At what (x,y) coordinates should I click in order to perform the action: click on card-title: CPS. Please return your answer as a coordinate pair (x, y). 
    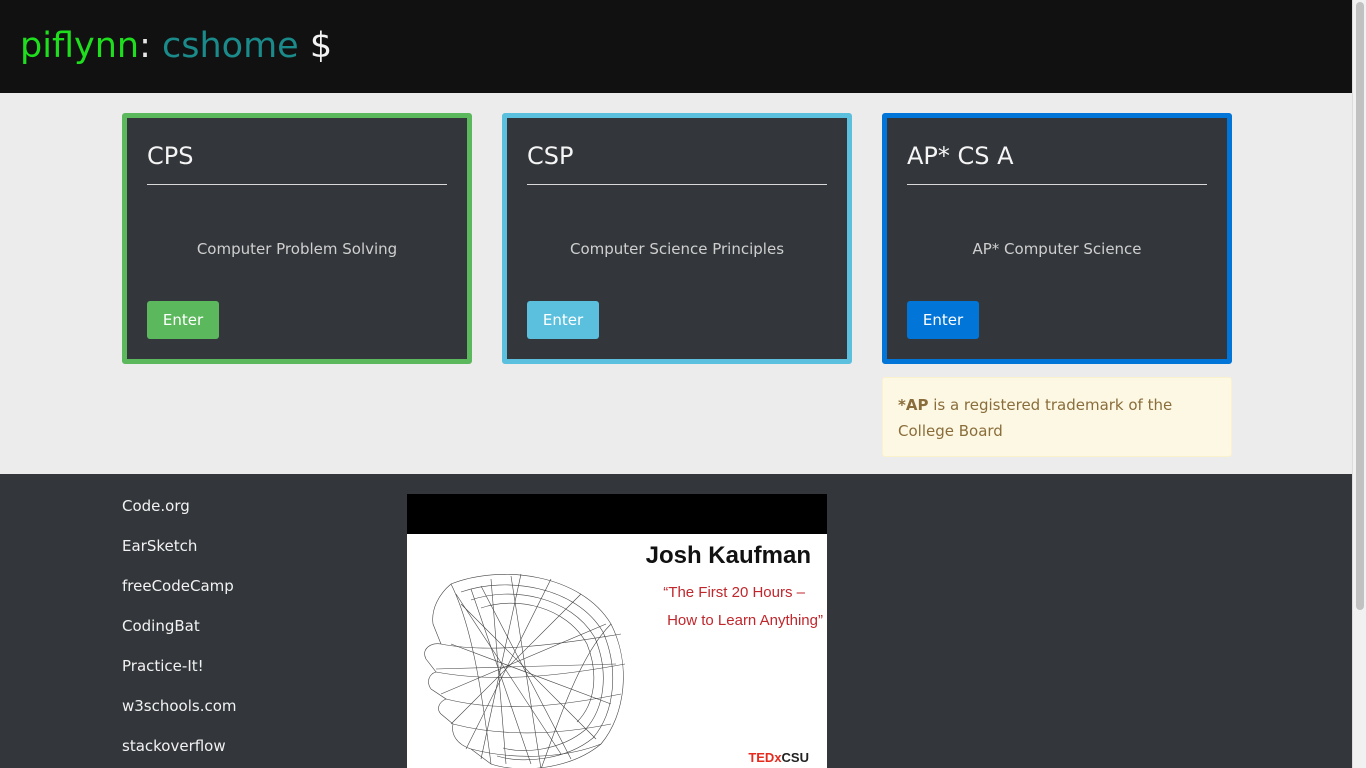
    Looking at the image, I should click on (297, 161).